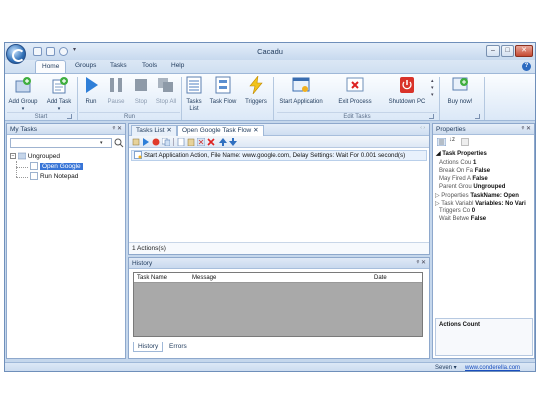 This screenshot has width=540, height=405. I want to click on tasks-list-button: Tasks List, so click(194, 94).